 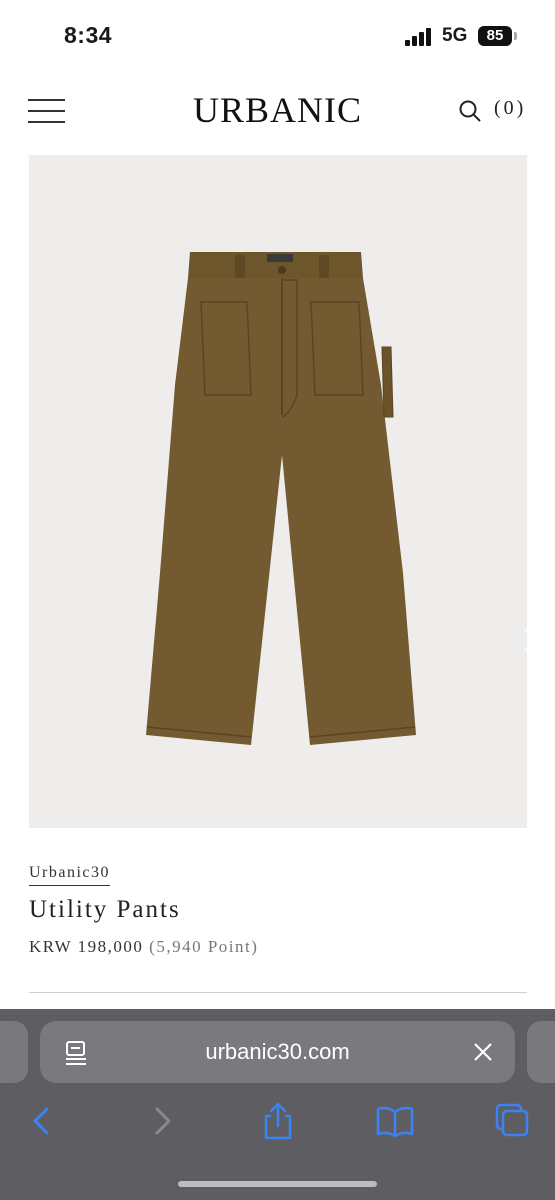 What do you see at coordinates (86, 946) in the screenshot?
I see `product-price: KRW 198,000` at bounding box center [86, 946].